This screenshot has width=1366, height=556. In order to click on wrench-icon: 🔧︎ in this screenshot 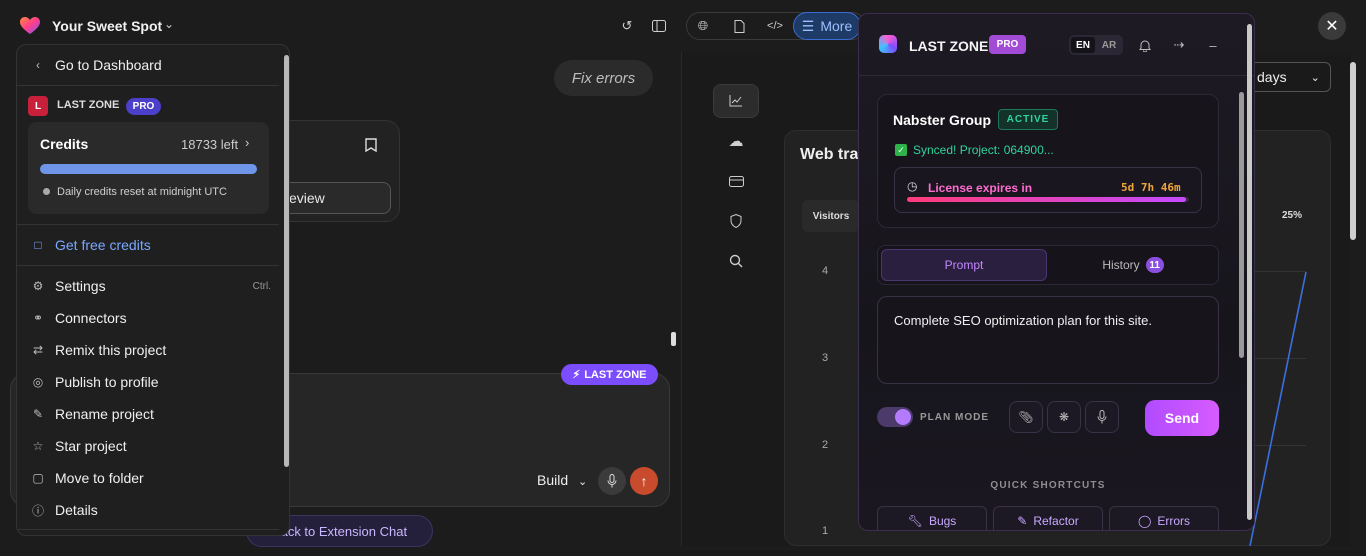, I will do `click(915, 521)`.